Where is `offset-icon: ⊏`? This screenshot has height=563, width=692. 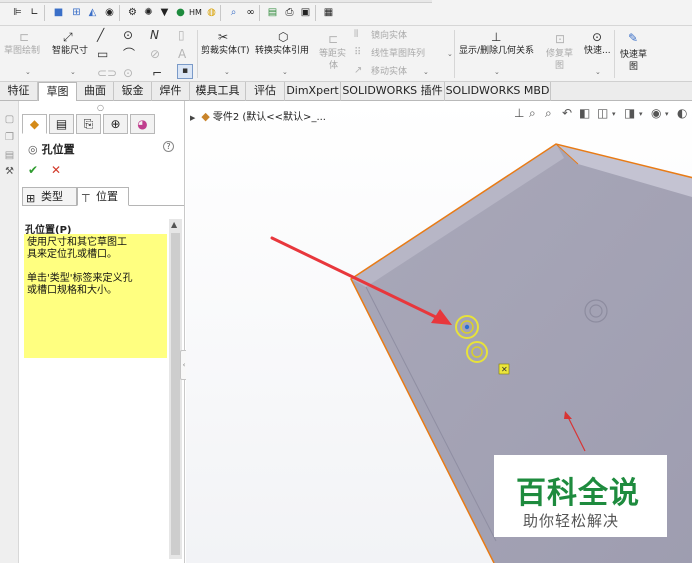
offset-icon: ⊏ is located at coordinates (333, 39).